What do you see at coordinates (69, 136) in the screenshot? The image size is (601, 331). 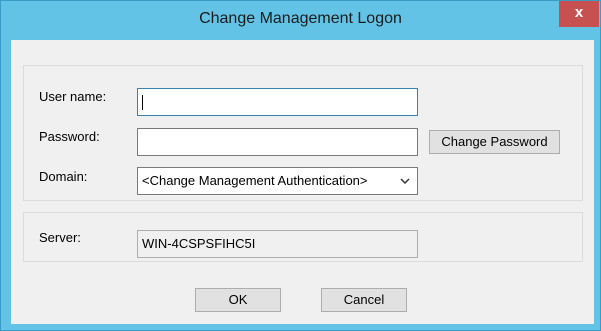 I see `password-label: Password:` at bounding box center [69, 136].